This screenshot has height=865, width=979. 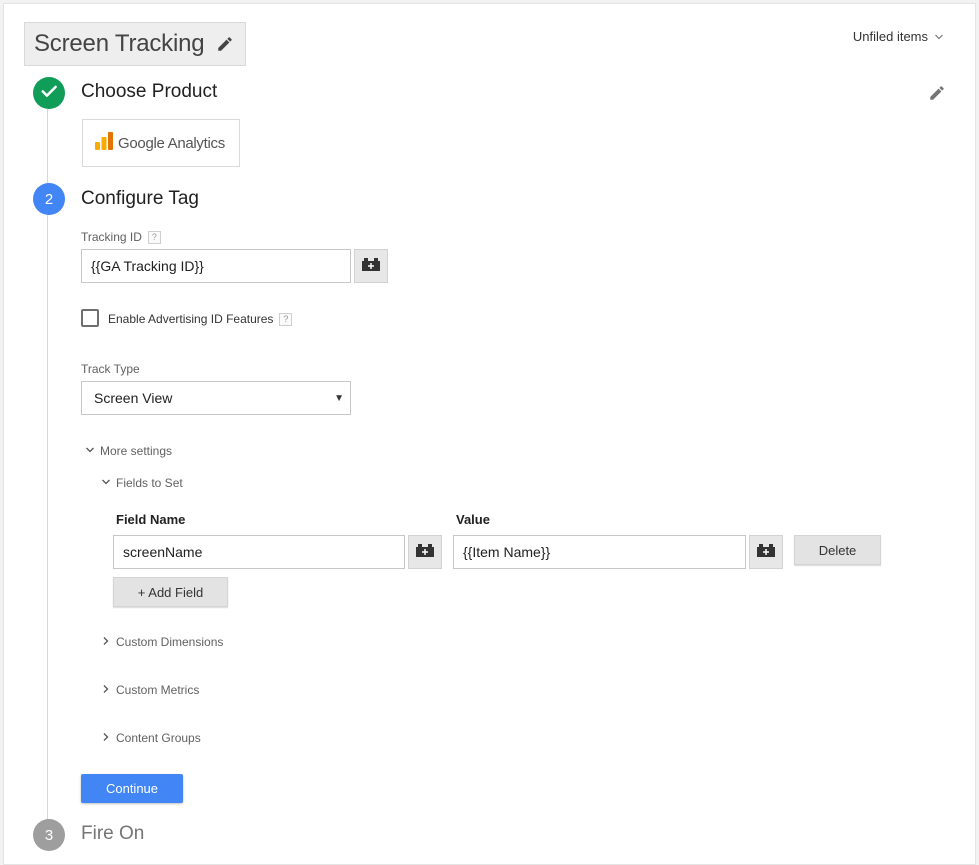 I want to click on step3-badge: 3, so click(x=49, y=835).